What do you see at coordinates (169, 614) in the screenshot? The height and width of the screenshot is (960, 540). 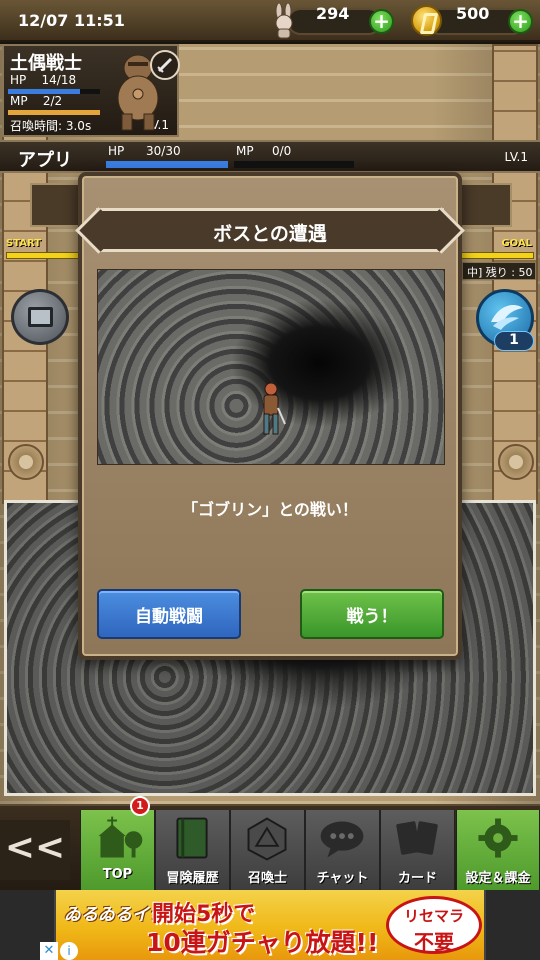 I see `auto-battle-button: 自動戦闘` at bounding box center [169, 614].